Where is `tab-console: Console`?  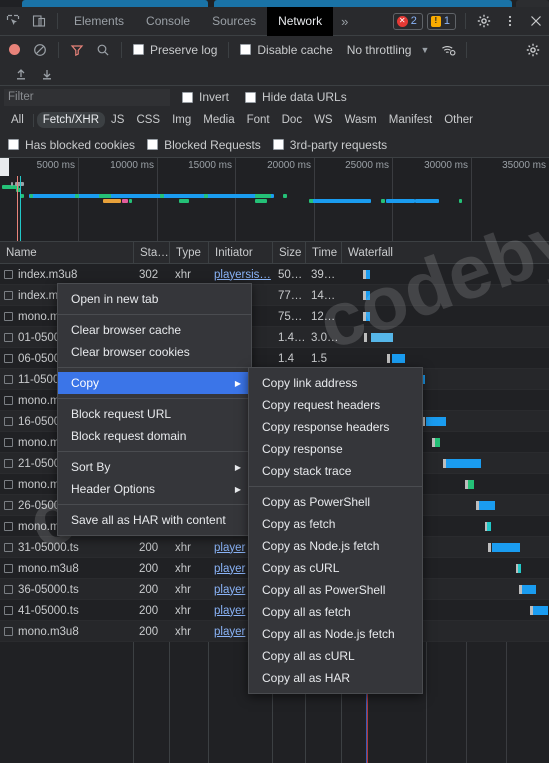 tab-console: Console is located at coordinates (168, 21).